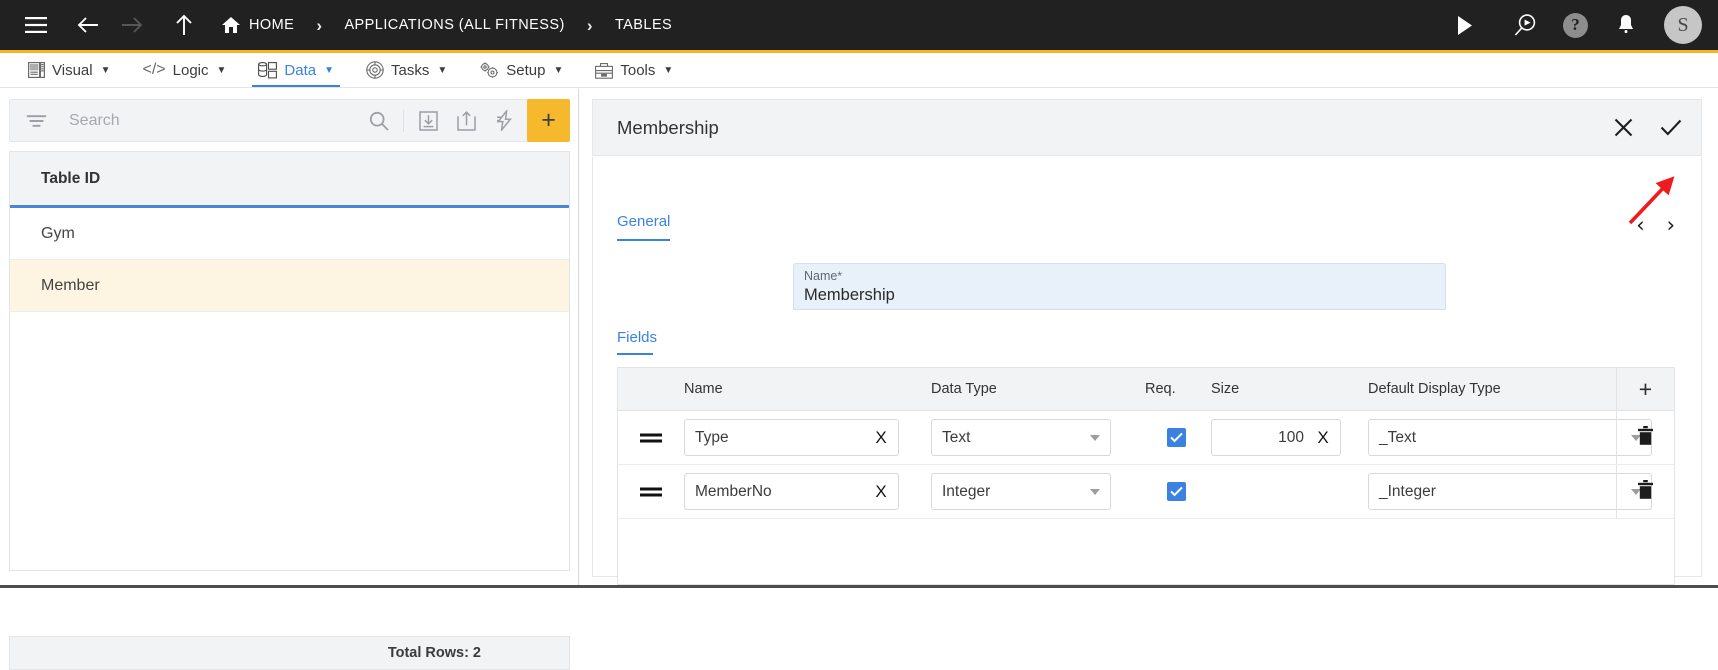  Describe the element at coordinates (69, 70) in the screenshot. I see `menu-item-visual: Visual ▼` at that location.